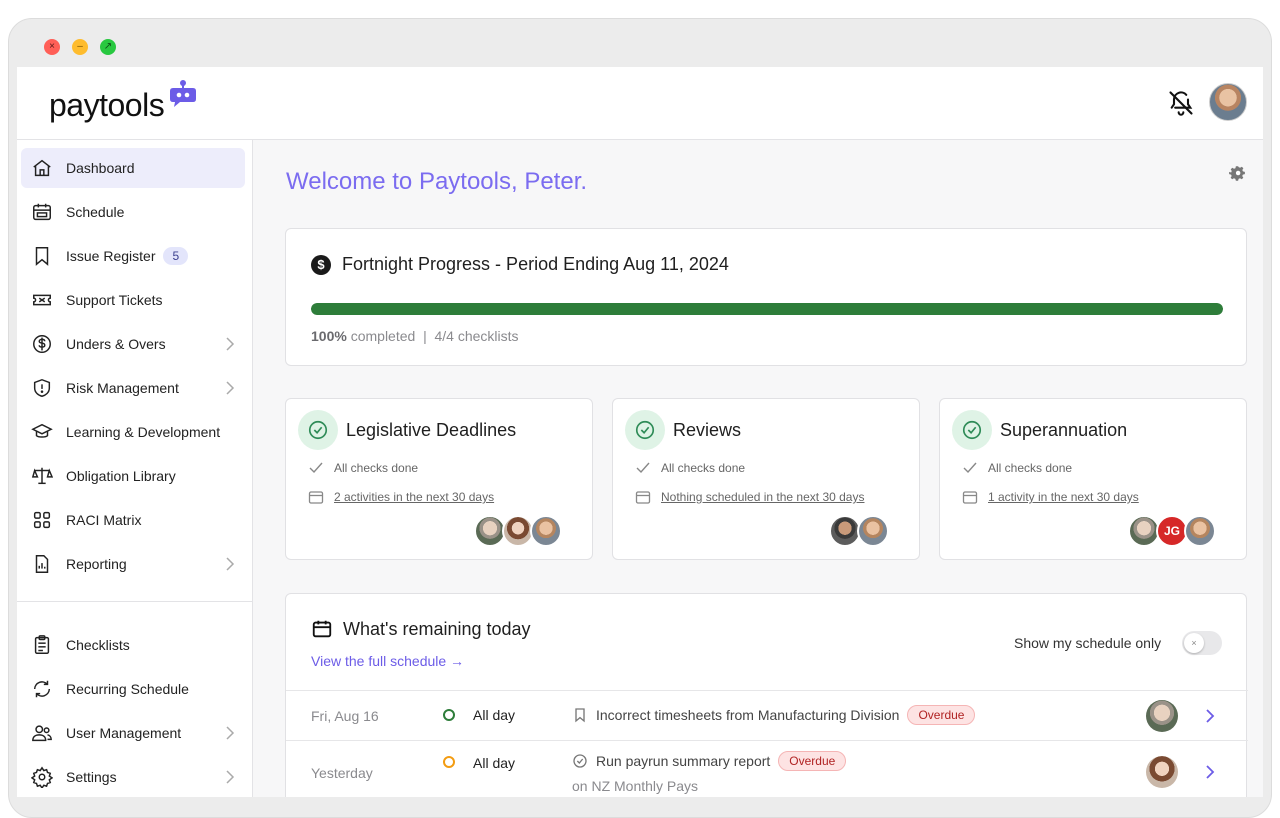 Image resolution: width=1280 pixels, height=818 pixels. I want to click on show-my-schedule-label: Show my schedule only, so click(1088, 643).